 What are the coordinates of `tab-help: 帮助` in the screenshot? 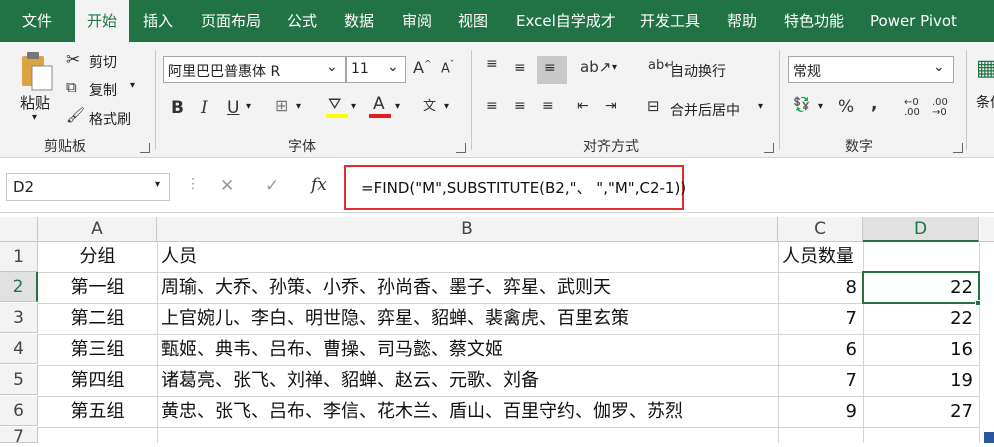 It's located at (742, 21).